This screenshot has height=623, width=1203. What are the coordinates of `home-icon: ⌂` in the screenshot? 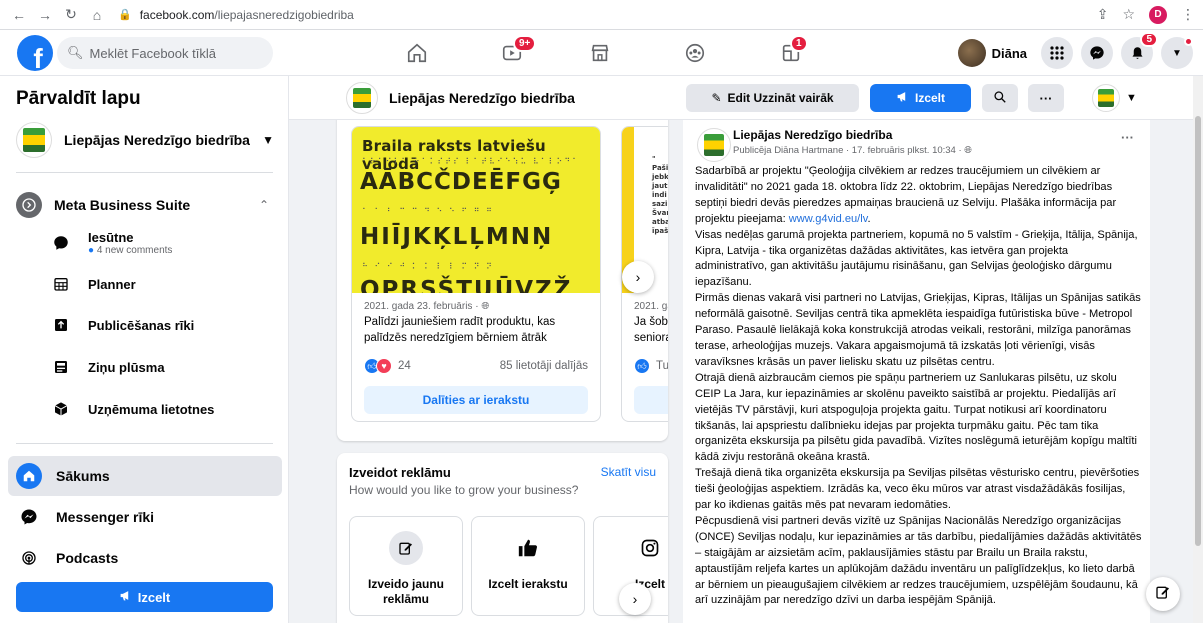 It's located at (97, 15).